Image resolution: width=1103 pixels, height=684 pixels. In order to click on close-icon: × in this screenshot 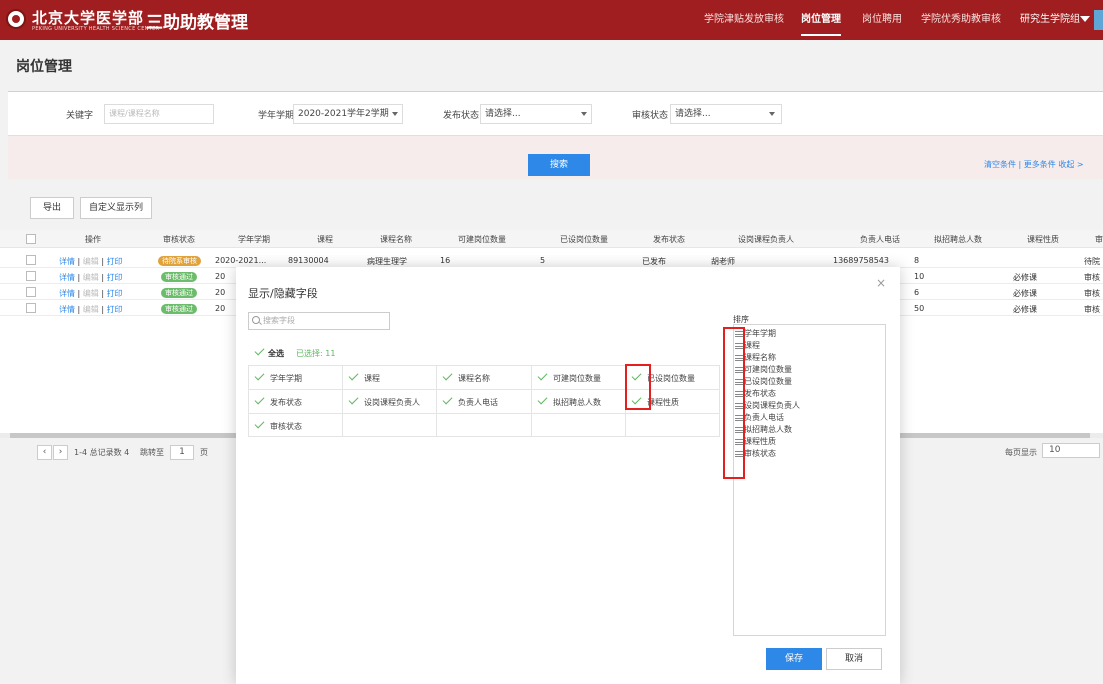, I will do `click(881, 283)`.